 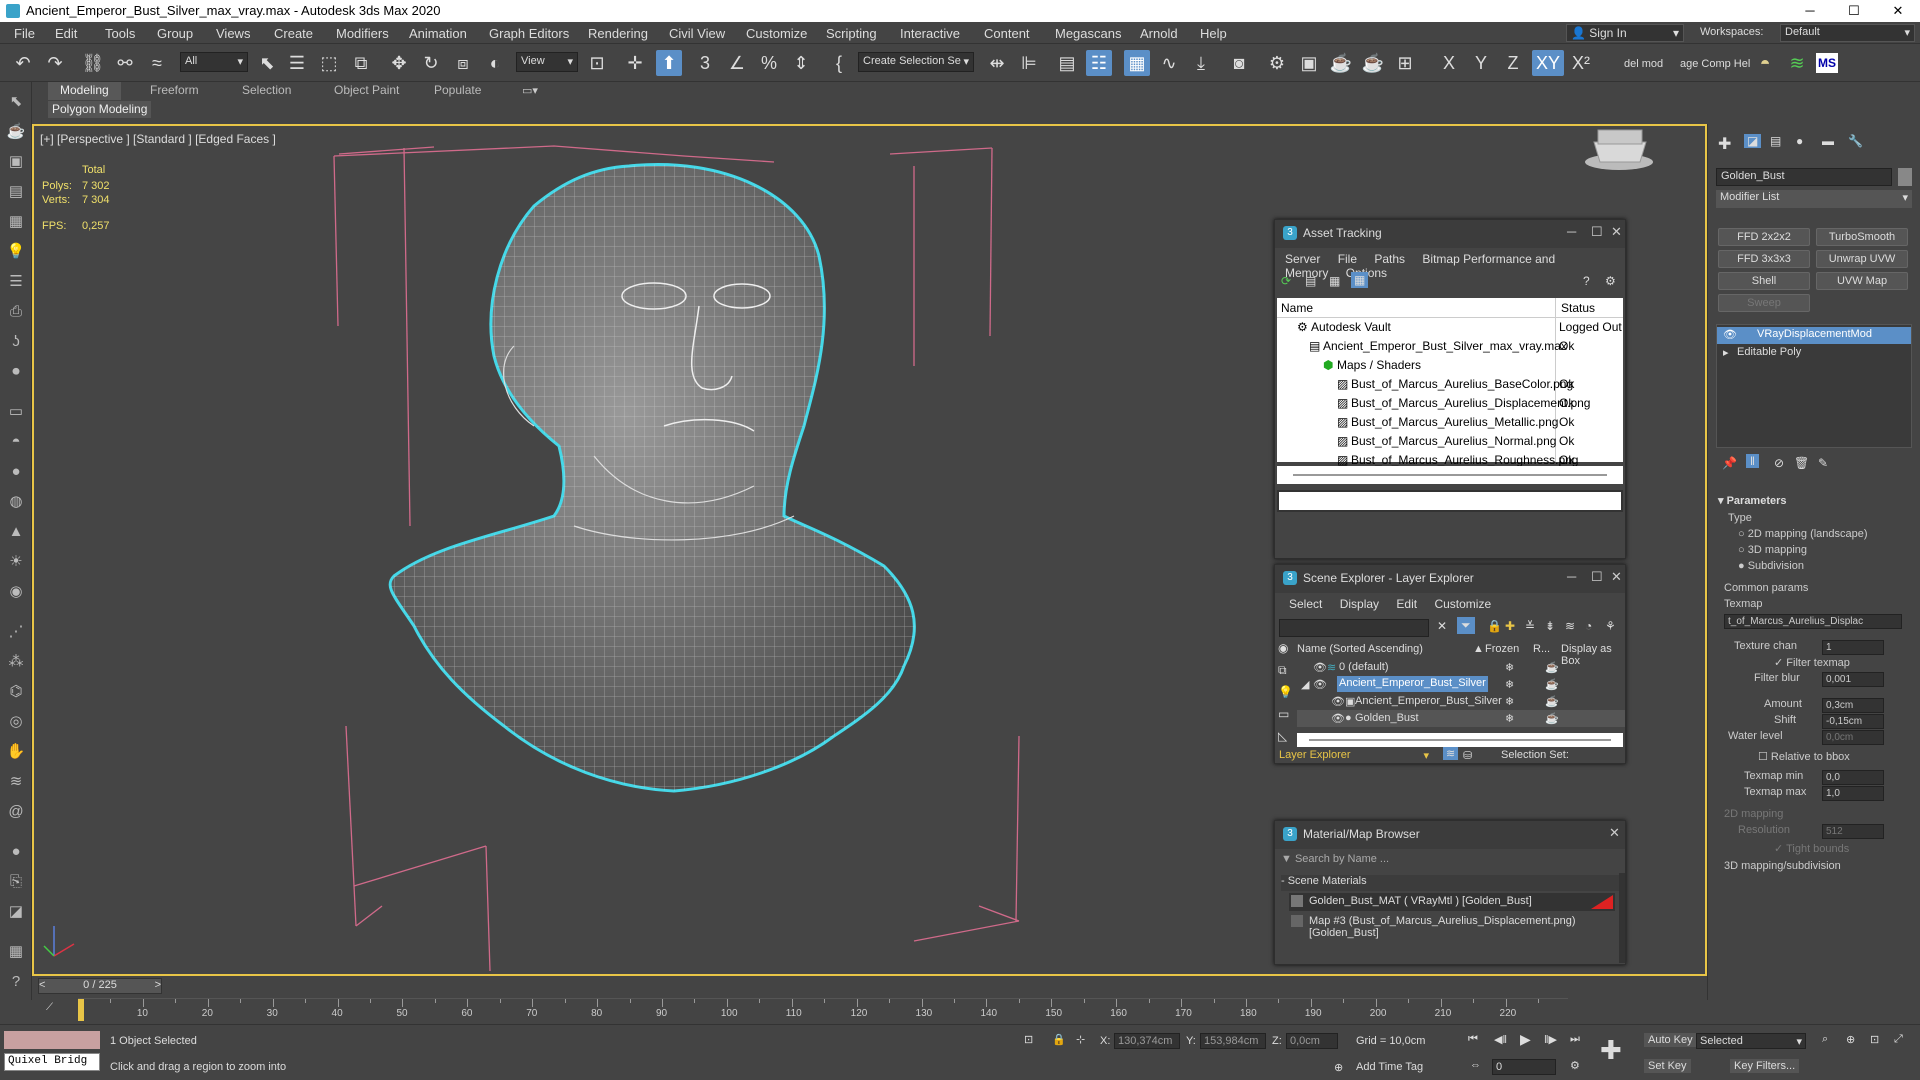 I want to click on tight-bounds-checkbox: ✓ Tight bounds, so click(x=1811, y=848).